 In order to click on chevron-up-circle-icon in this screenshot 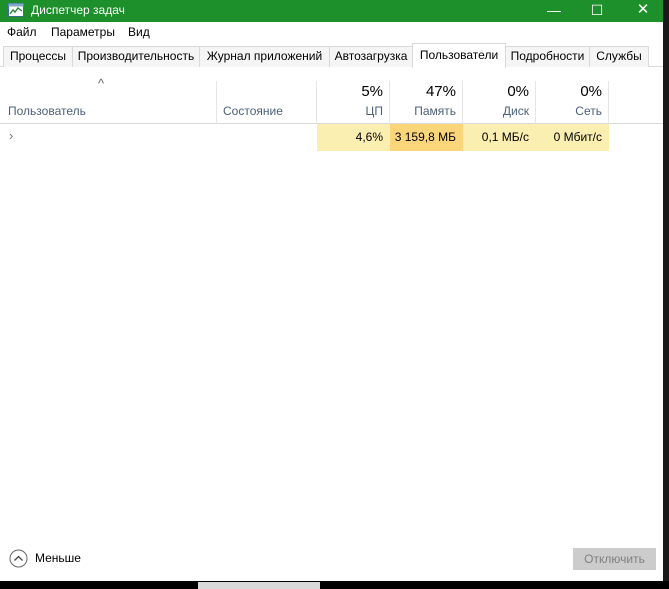, I will do `click(18, 558)`.